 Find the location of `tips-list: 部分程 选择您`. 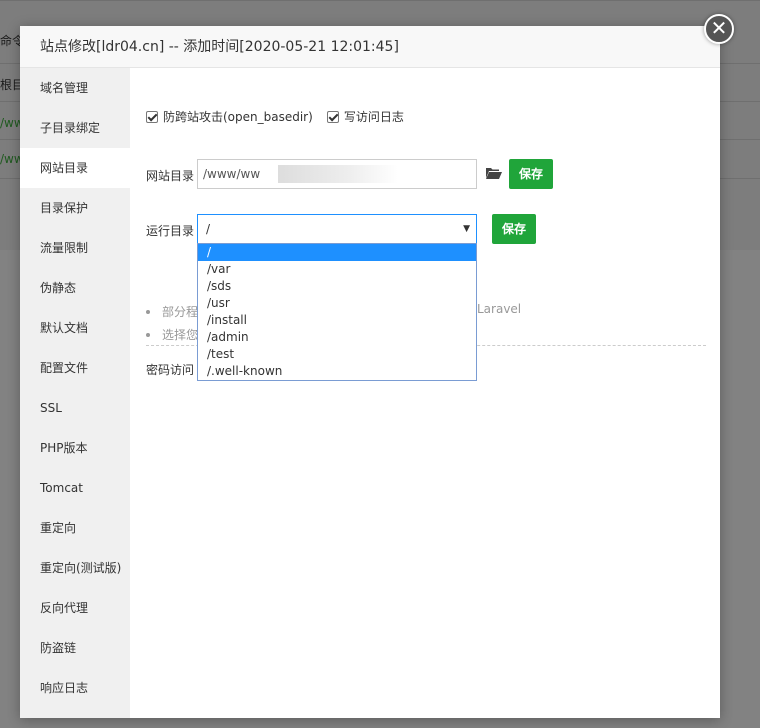

tips-list: 部分程 选择您 is located at coordinates (172, 323).